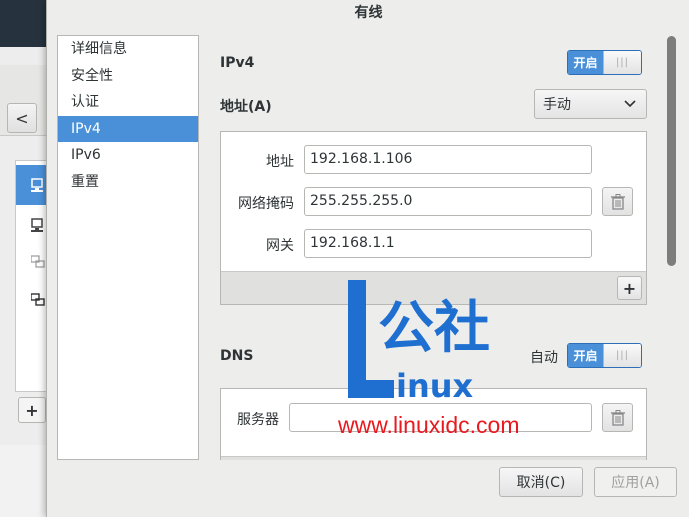 This screenshot has height=517, width=689. Describe the element at coordinates (448, 243) in the screenshot. I see `gateway-input: 192.168.1.1` at that location.